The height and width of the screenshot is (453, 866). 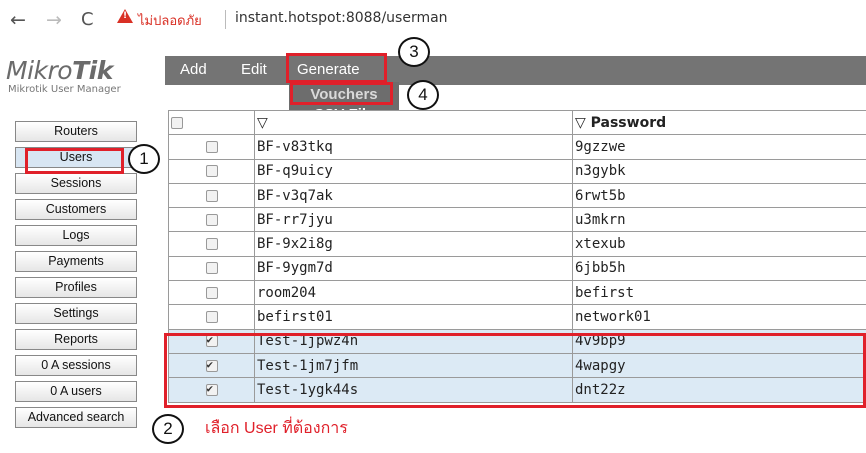 What do you see at coordinates (336, 68) in the screenshot?
I see `highlight-generate` at bounding box center [336, 68].